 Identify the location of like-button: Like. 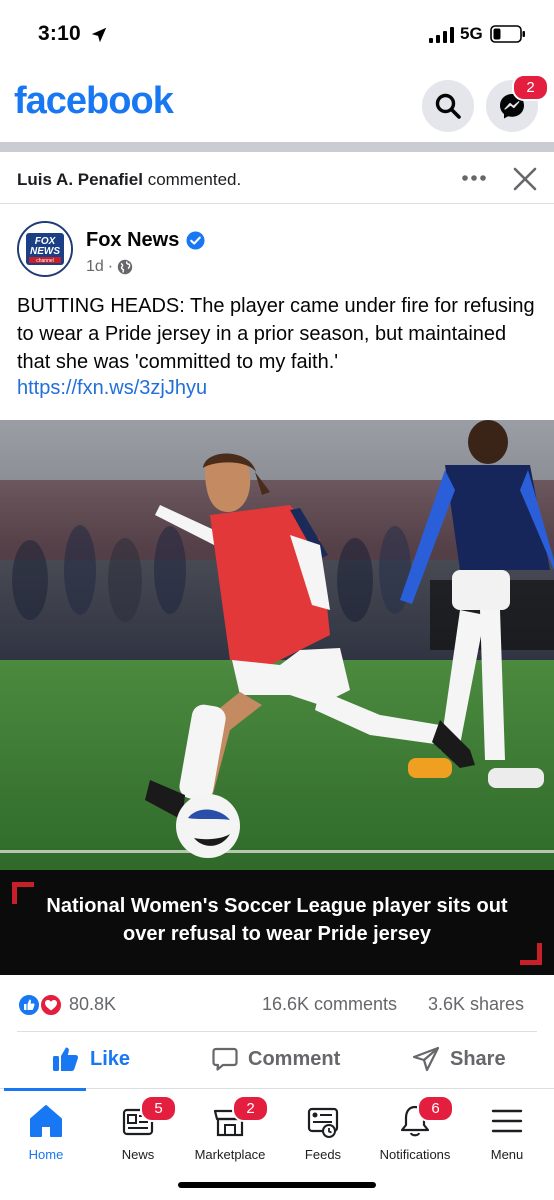
(91, 1059).